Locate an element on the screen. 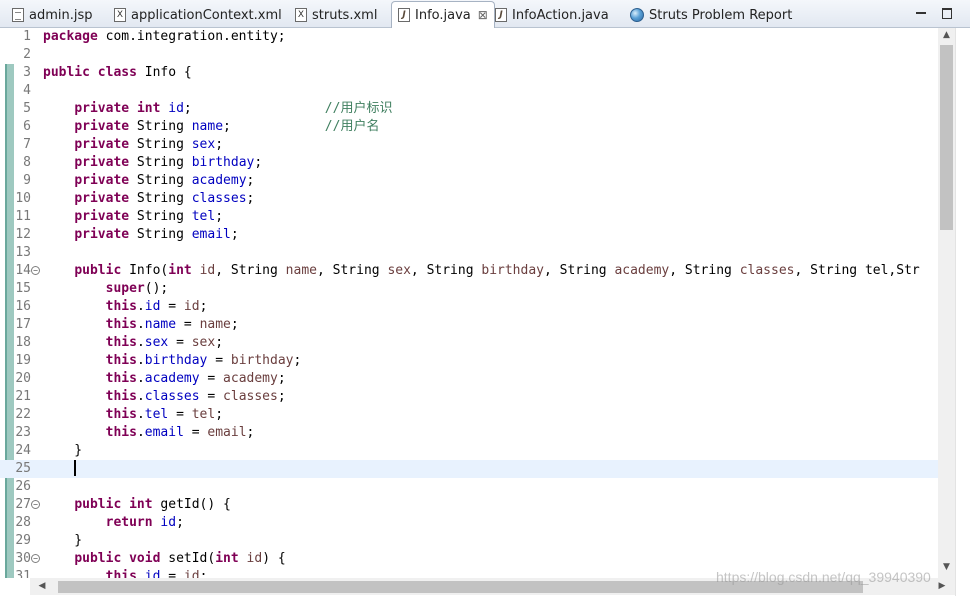 The height and width of the screenshot is (596, 970). code-line: 11 private String tel; is located at coordinates (469, 217).